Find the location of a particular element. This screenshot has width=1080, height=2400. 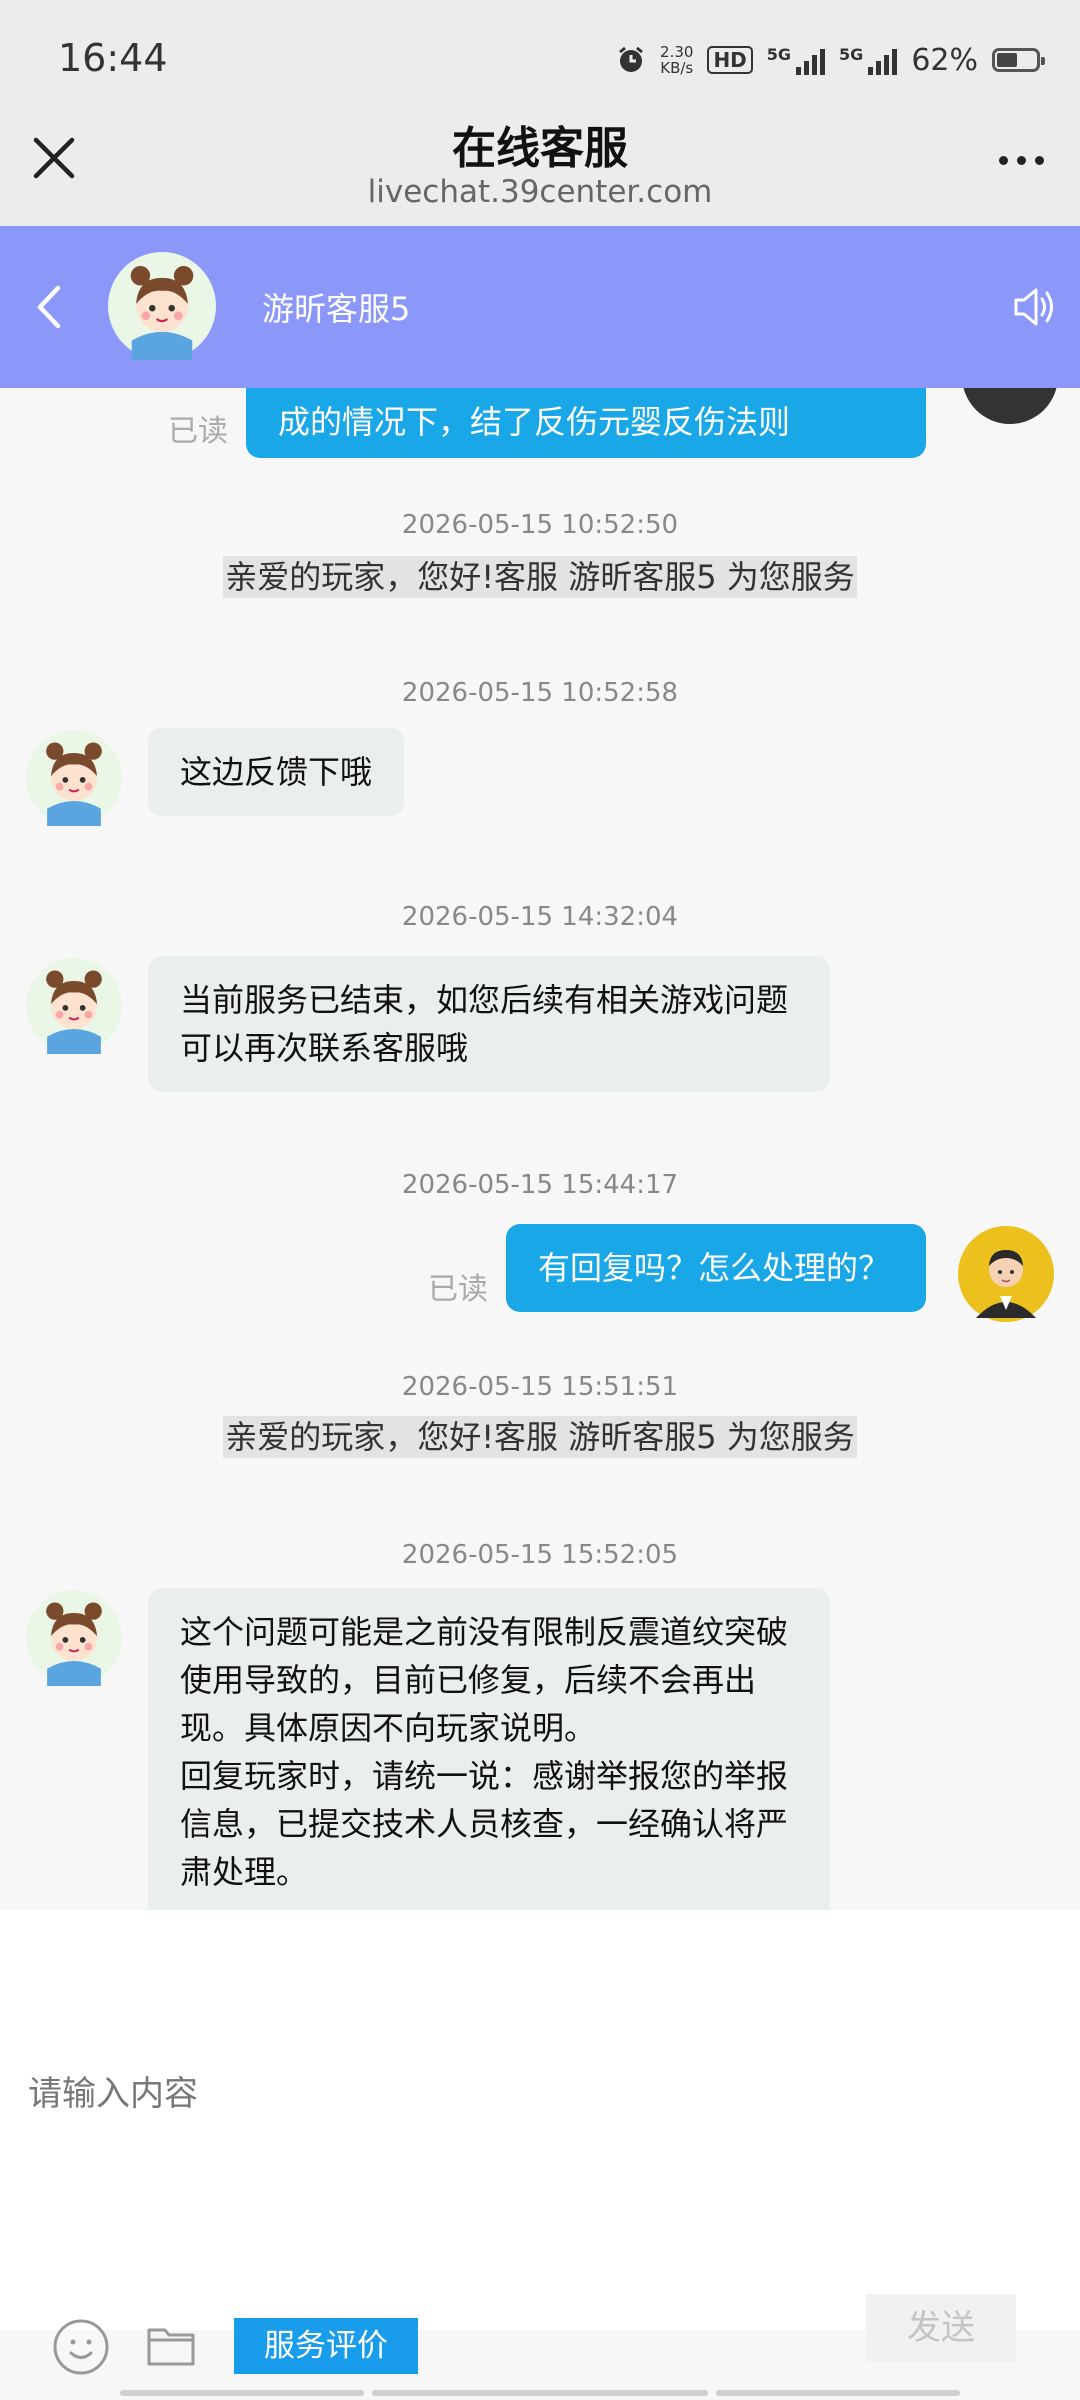

net-speed-unit: KB/s is located at coordinates (677, 68).